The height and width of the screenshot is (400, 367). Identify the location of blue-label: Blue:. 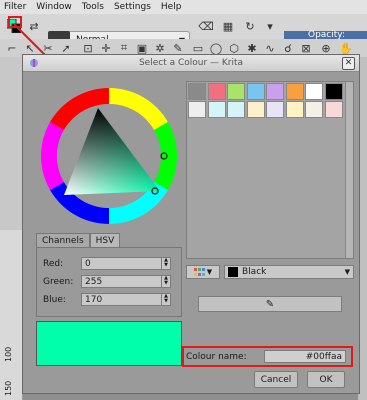
(54, 299).